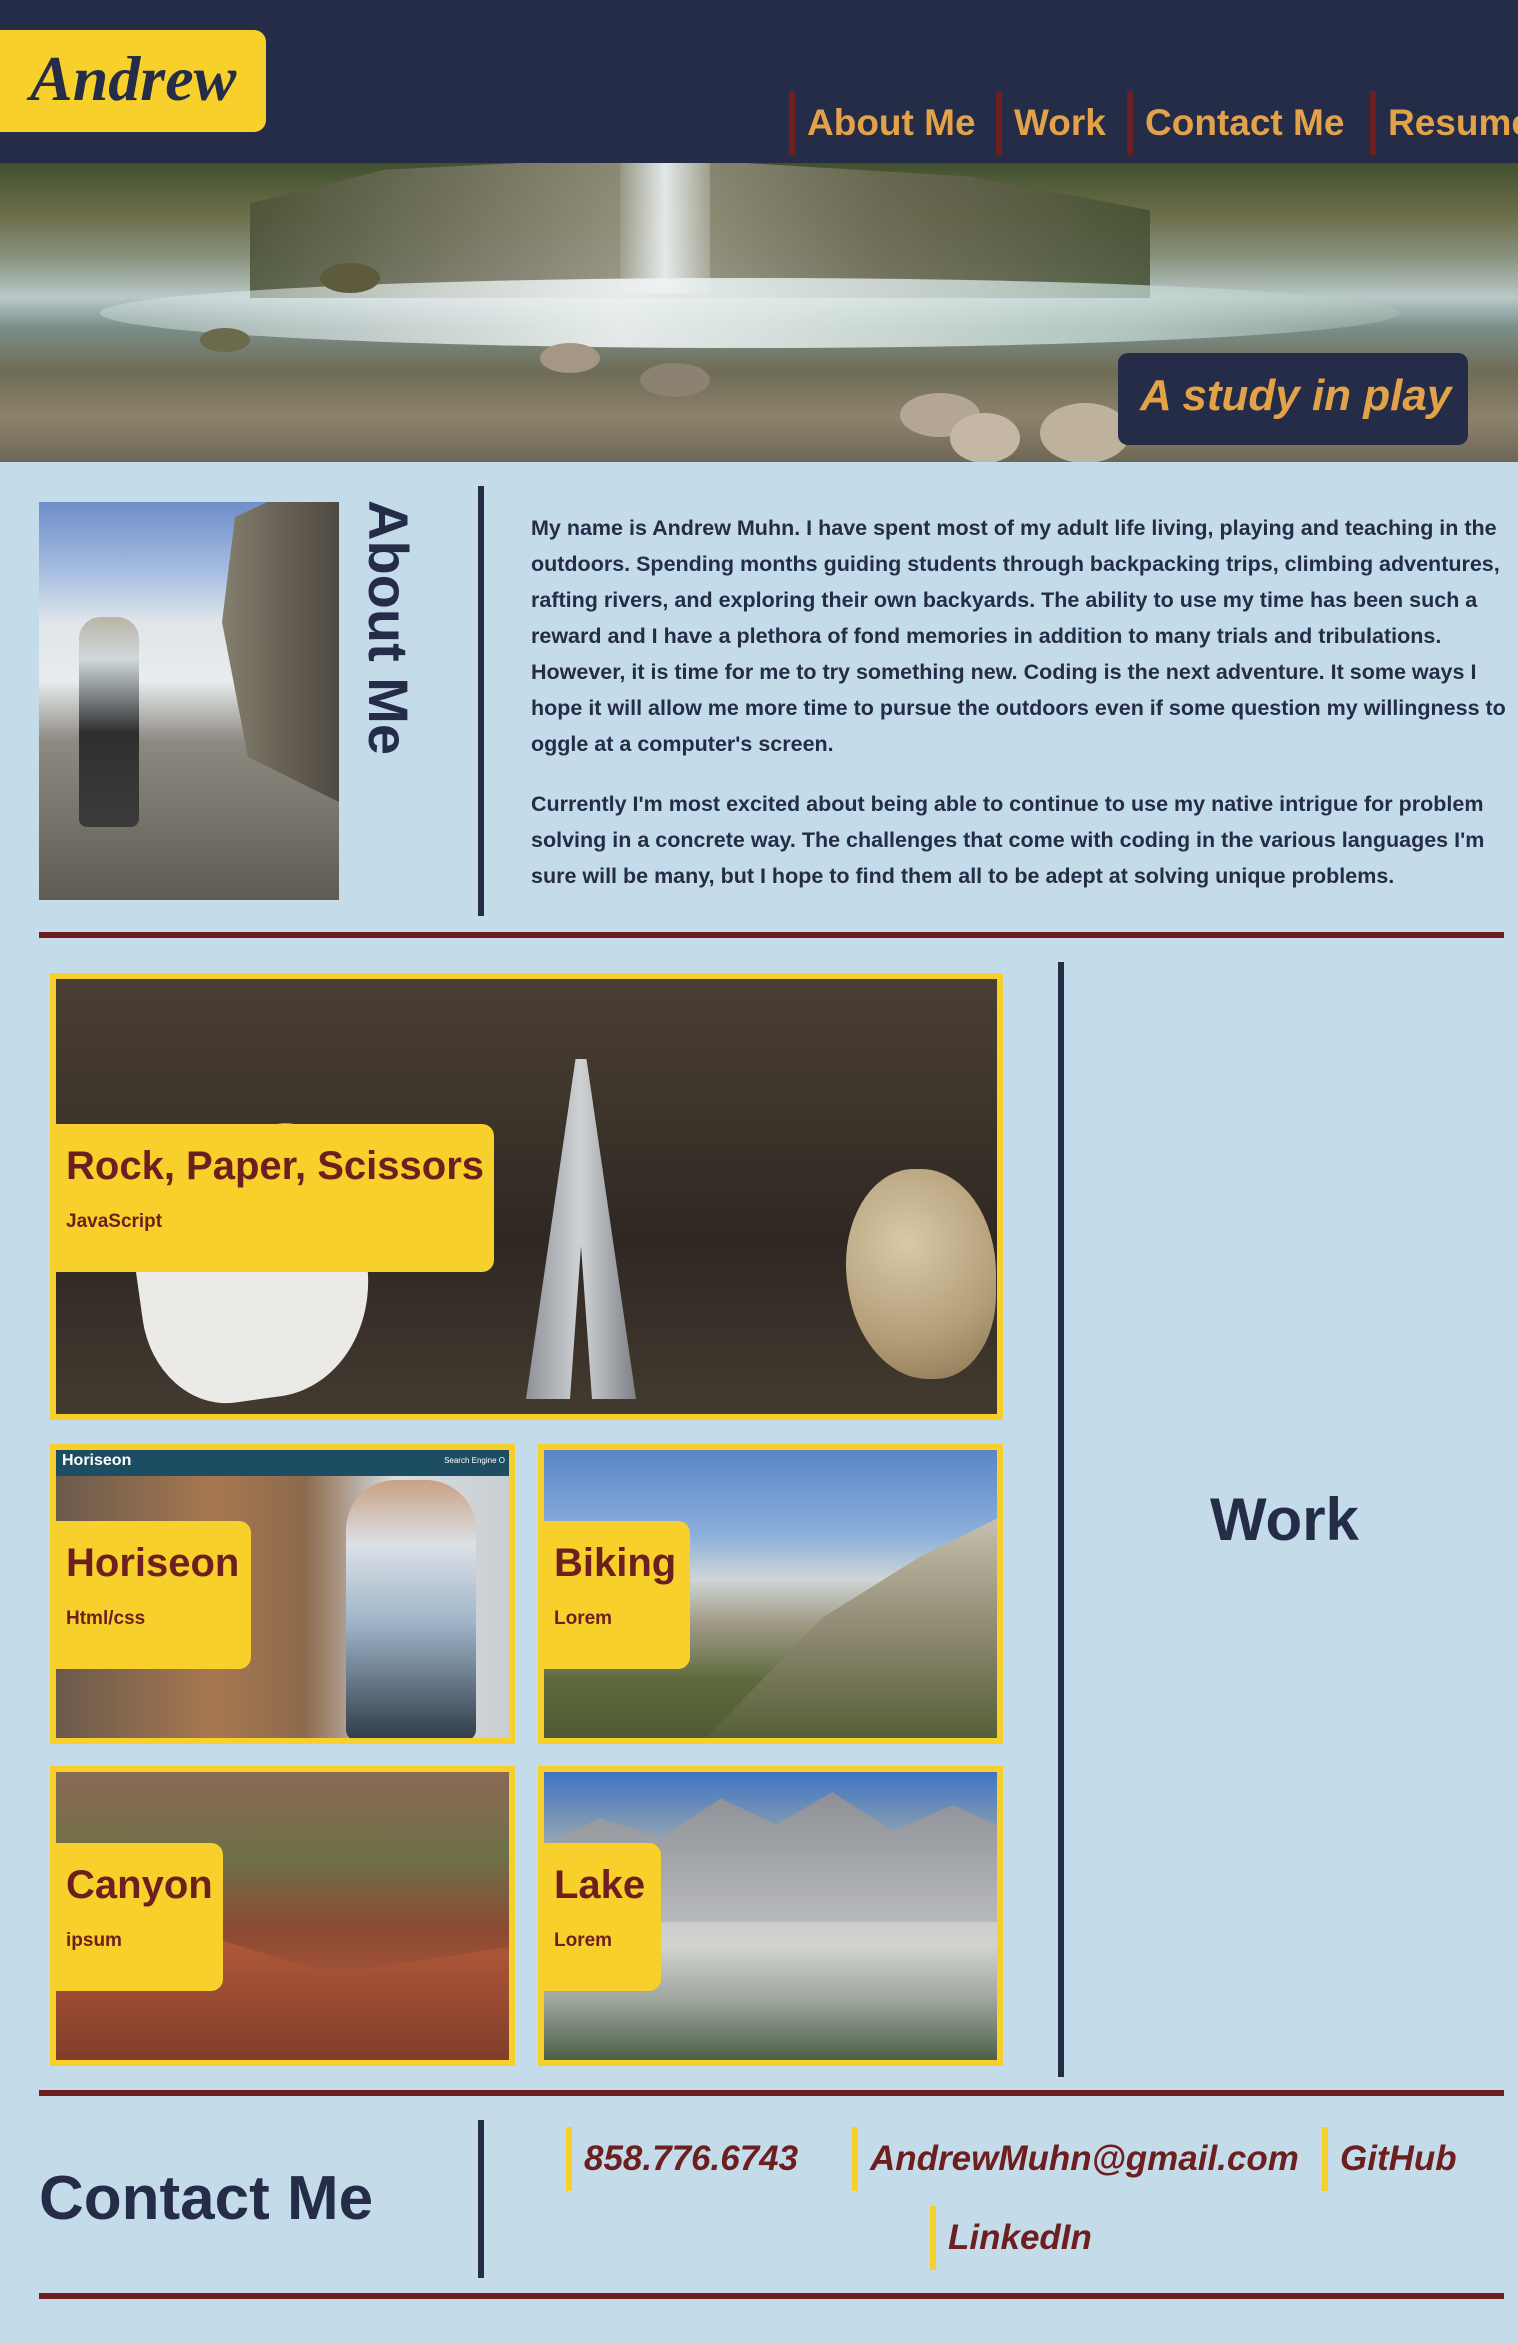 This screenshot has height=2343, width=1518. I want to click on logo-text: Andrew, so click(133, 78).